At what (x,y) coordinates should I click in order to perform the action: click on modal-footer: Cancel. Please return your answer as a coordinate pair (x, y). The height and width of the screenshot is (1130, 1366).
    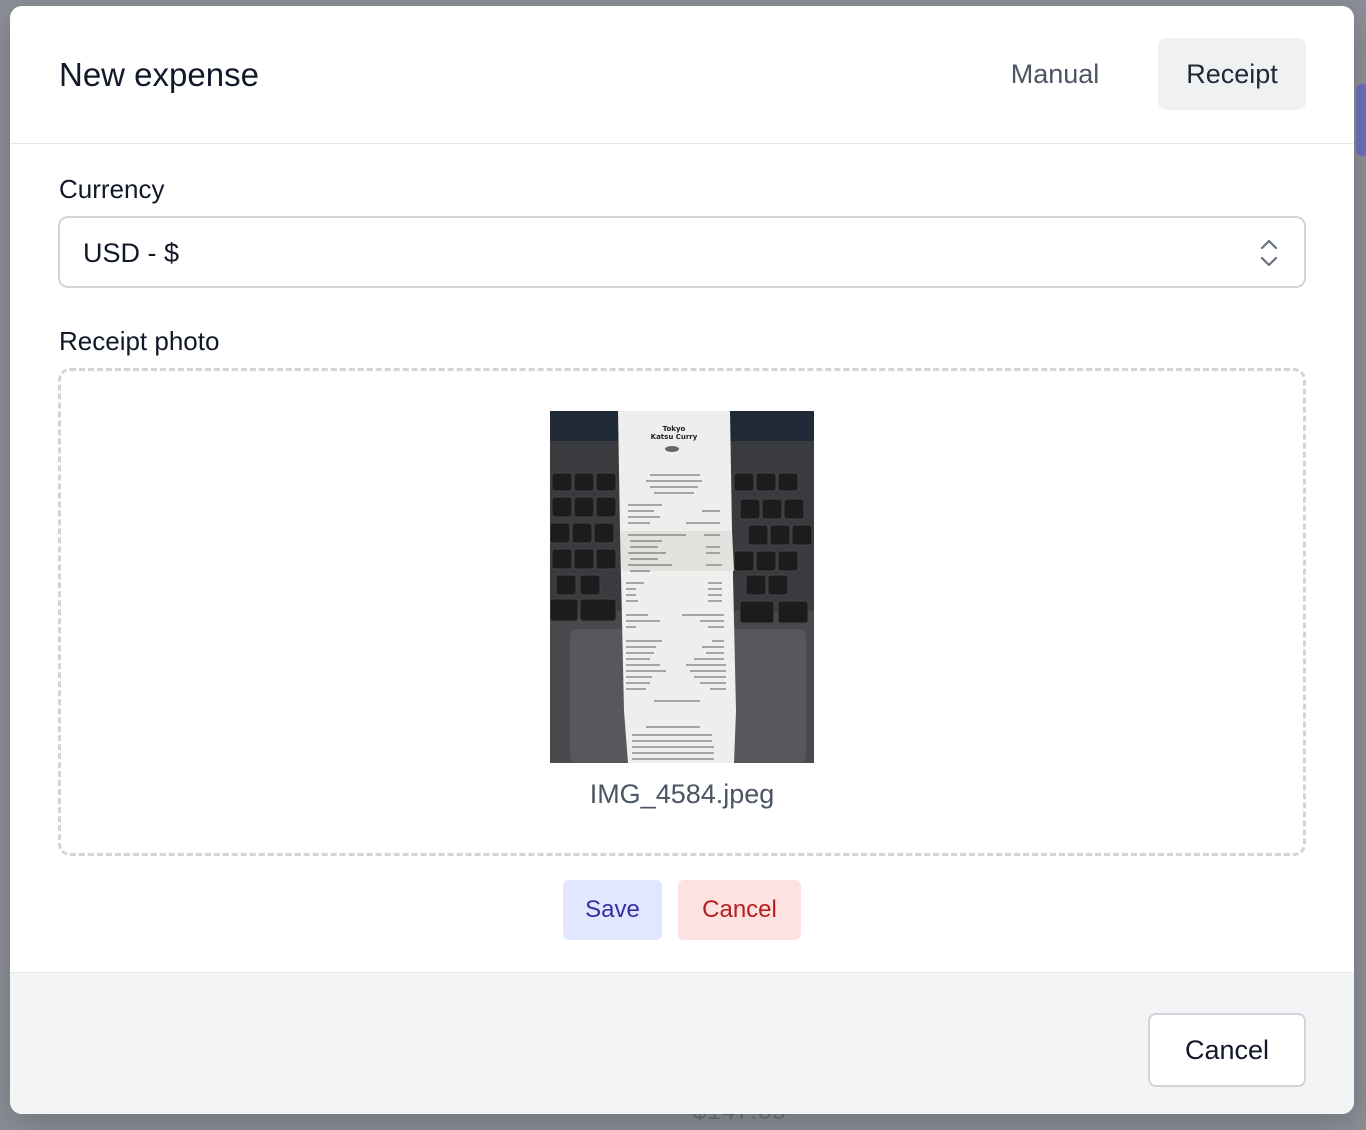
    Looking at the image, I should click on (682, 1043).